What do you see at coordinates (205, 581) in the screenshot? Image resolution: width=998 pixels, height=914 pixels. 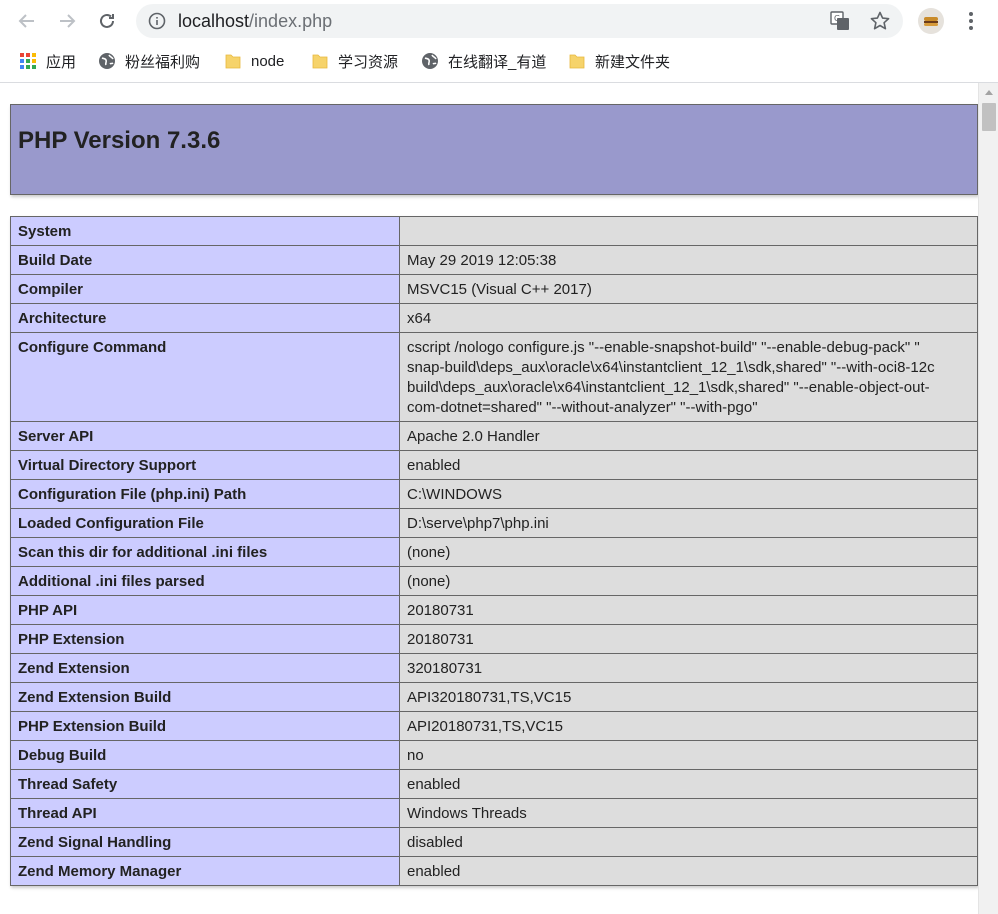 I see `row-label: Additional .ini files parsed` at bounding box center [205, 581].